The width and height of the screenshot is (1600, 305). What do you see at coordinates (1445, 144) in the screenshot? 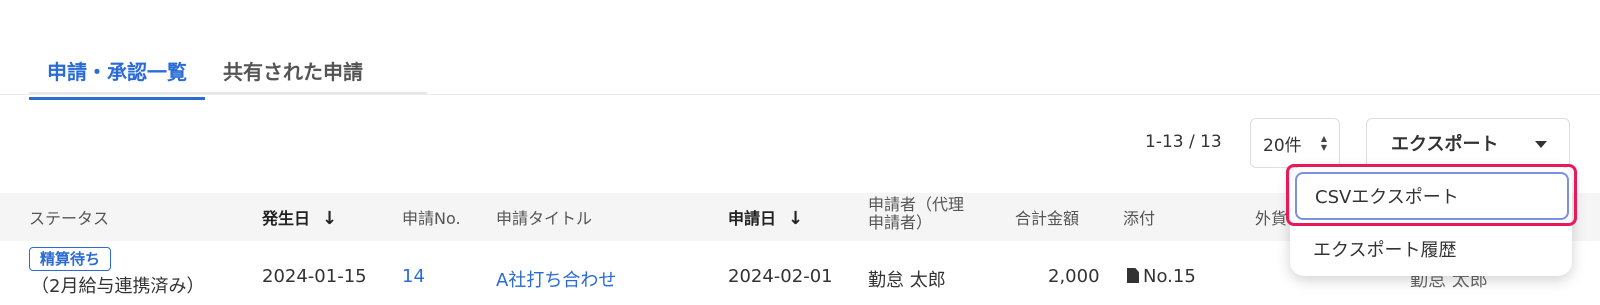
I see `export-button-label: エクスポート` at bounding box center [1445, 144].